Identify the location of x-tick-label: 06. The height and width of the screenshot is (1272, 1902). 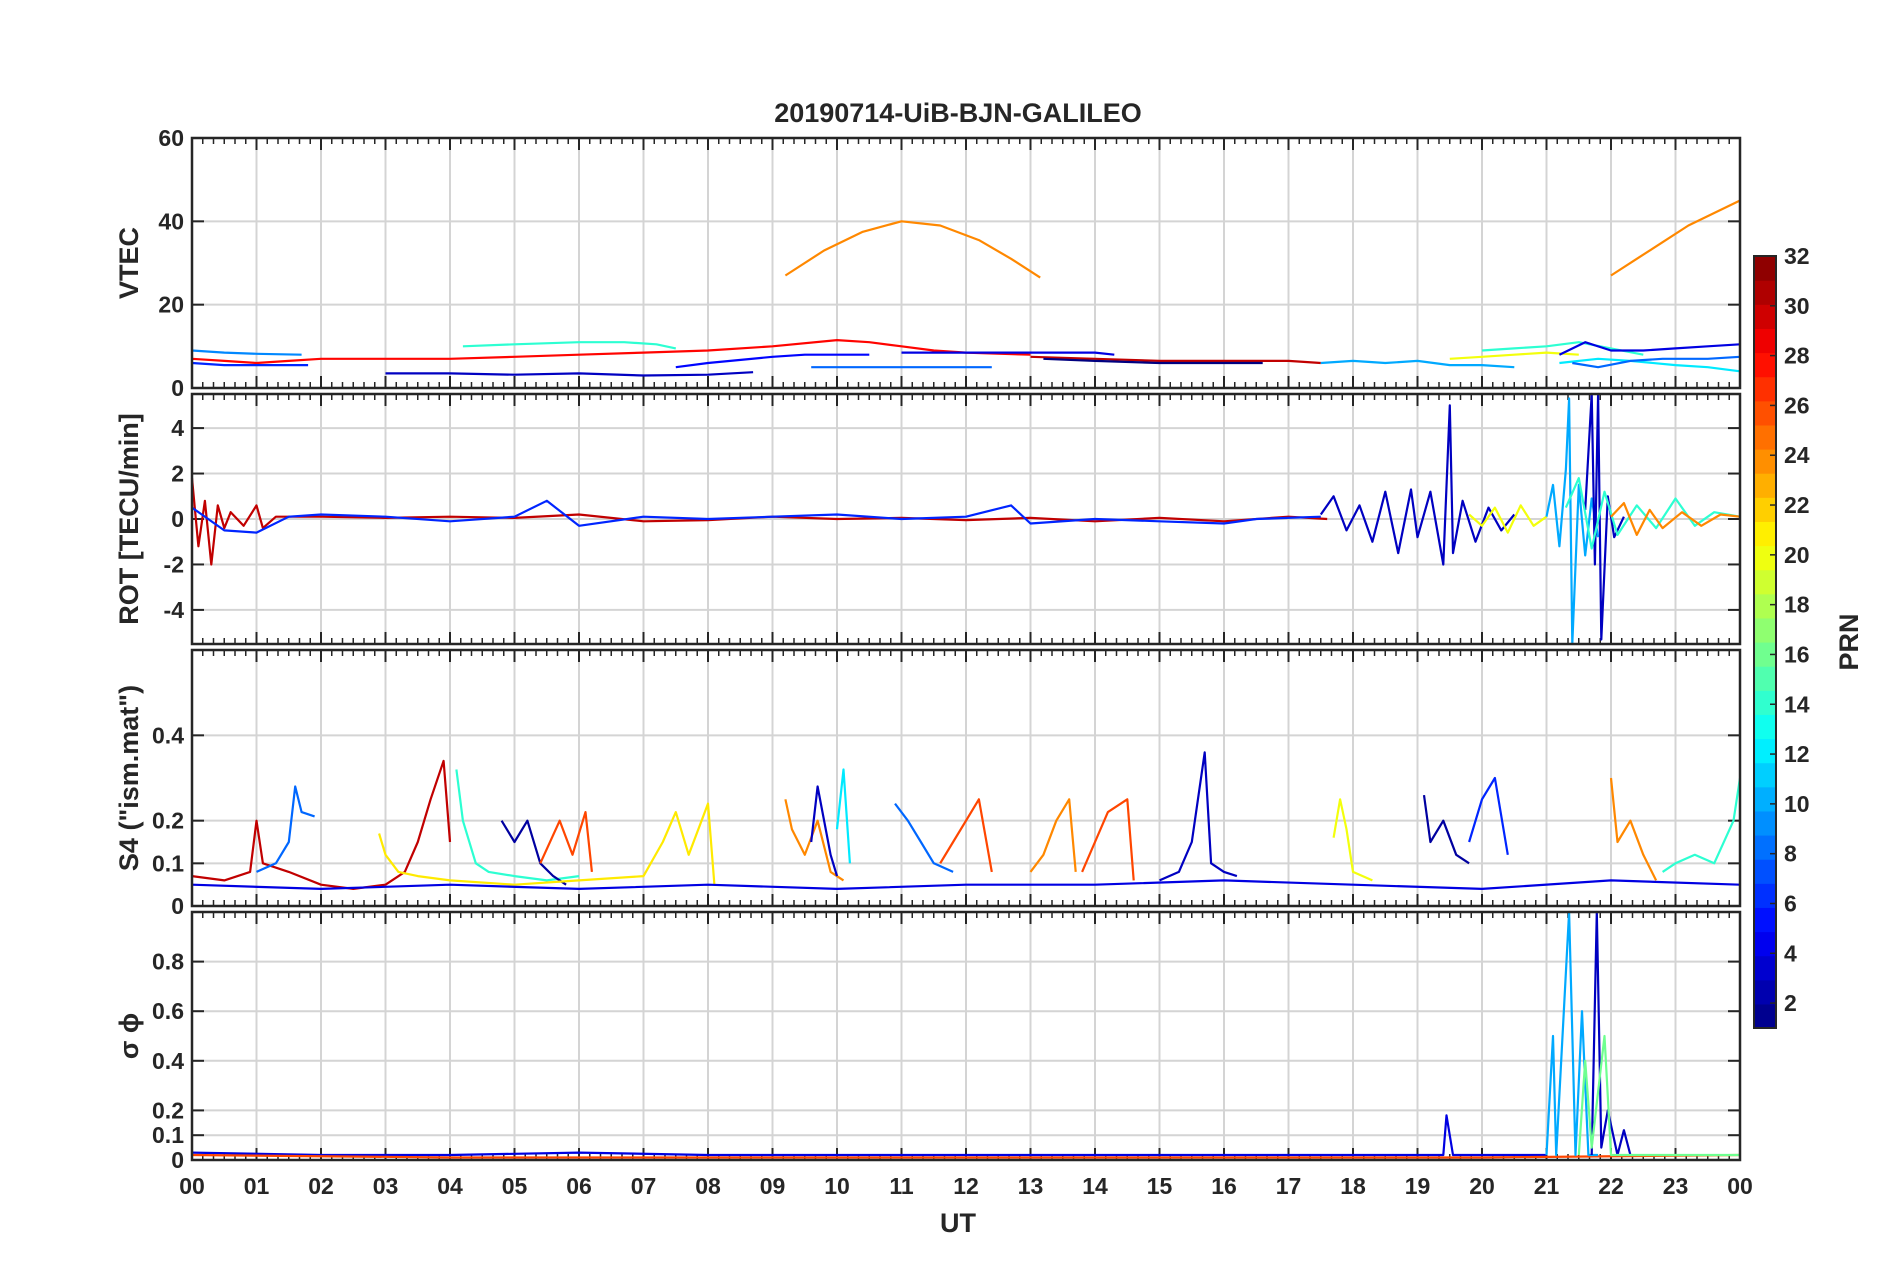
(579, 1186).